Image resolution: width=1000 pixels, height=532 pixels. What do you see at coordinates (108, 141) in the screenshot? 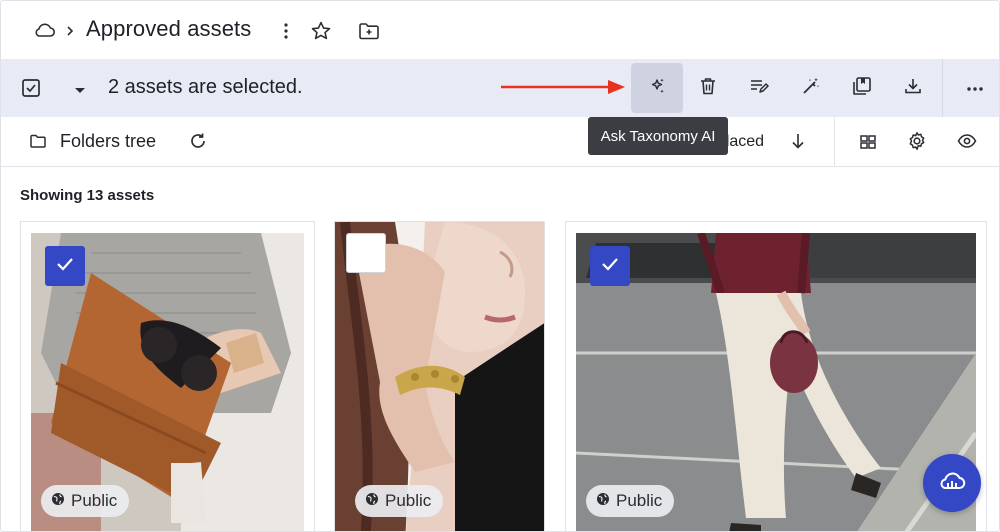
I see `folders-tree-button: Folders tree` at bounding box center [108, 141].